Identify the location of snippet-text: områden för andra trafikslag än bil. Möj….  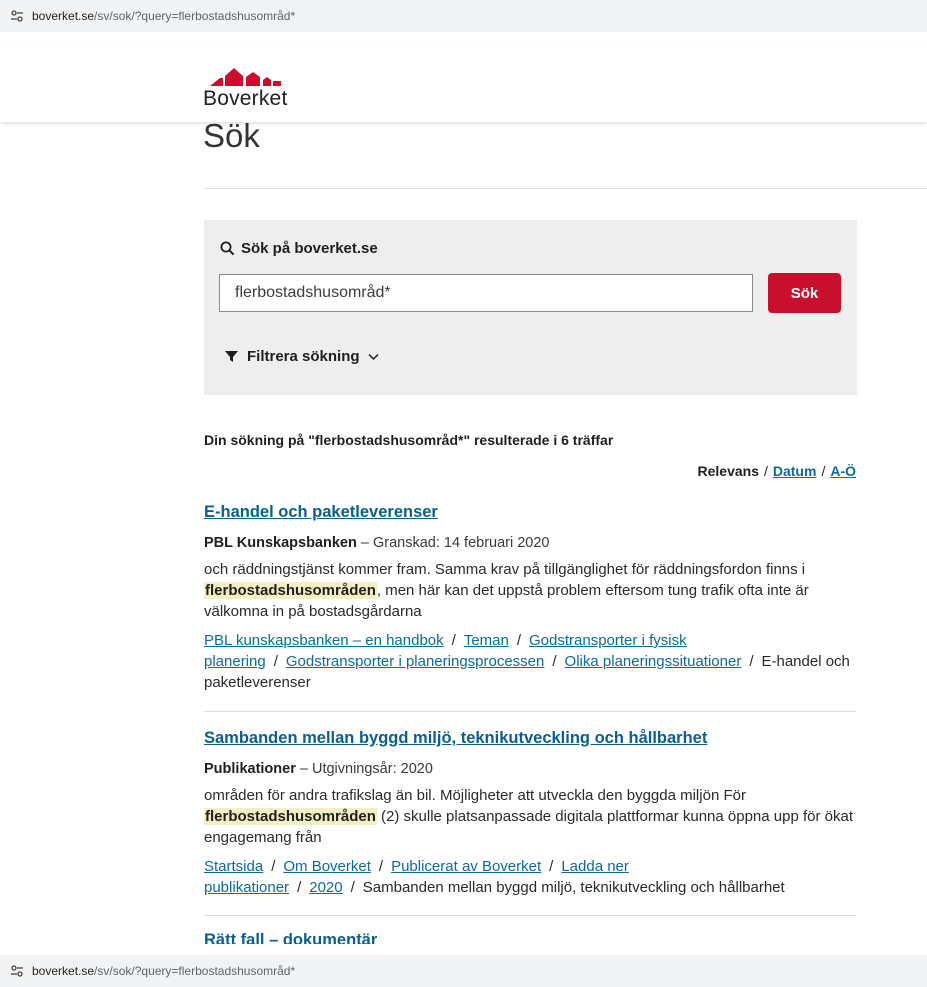
(475, 795).